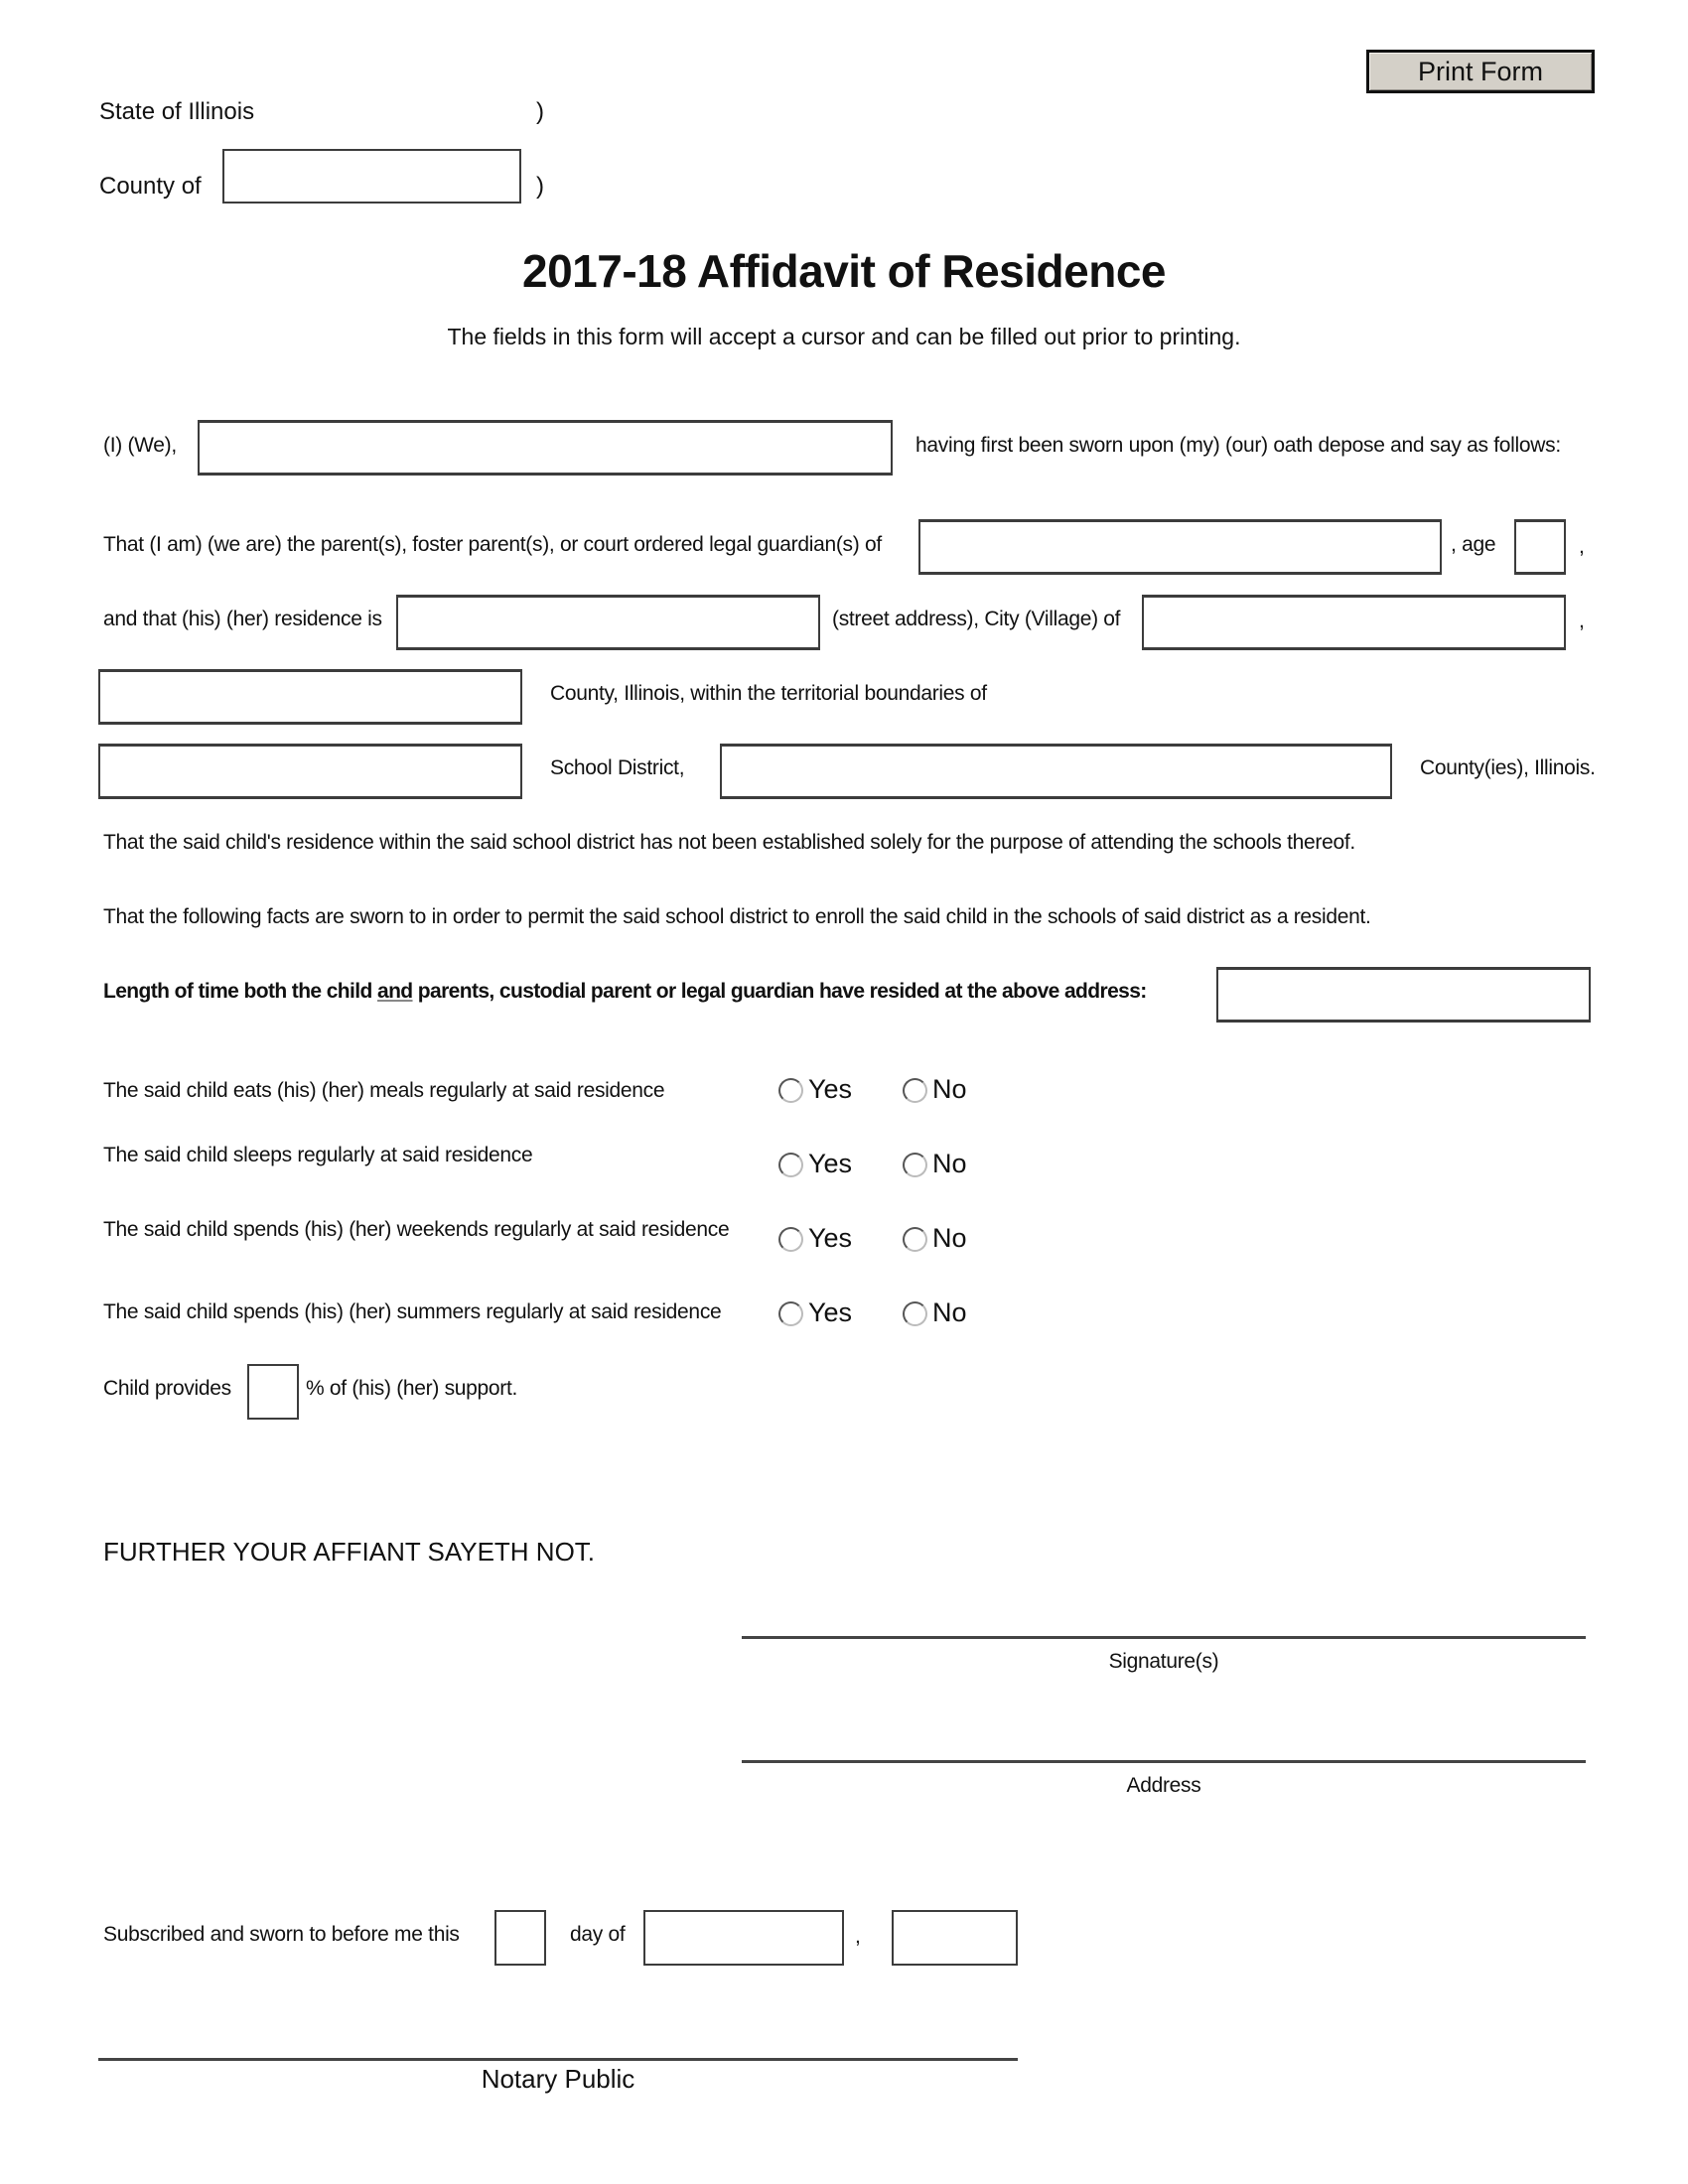 This screenshot has width=1688, height=2184. I want to click on street-address-input, so click(608, 622).